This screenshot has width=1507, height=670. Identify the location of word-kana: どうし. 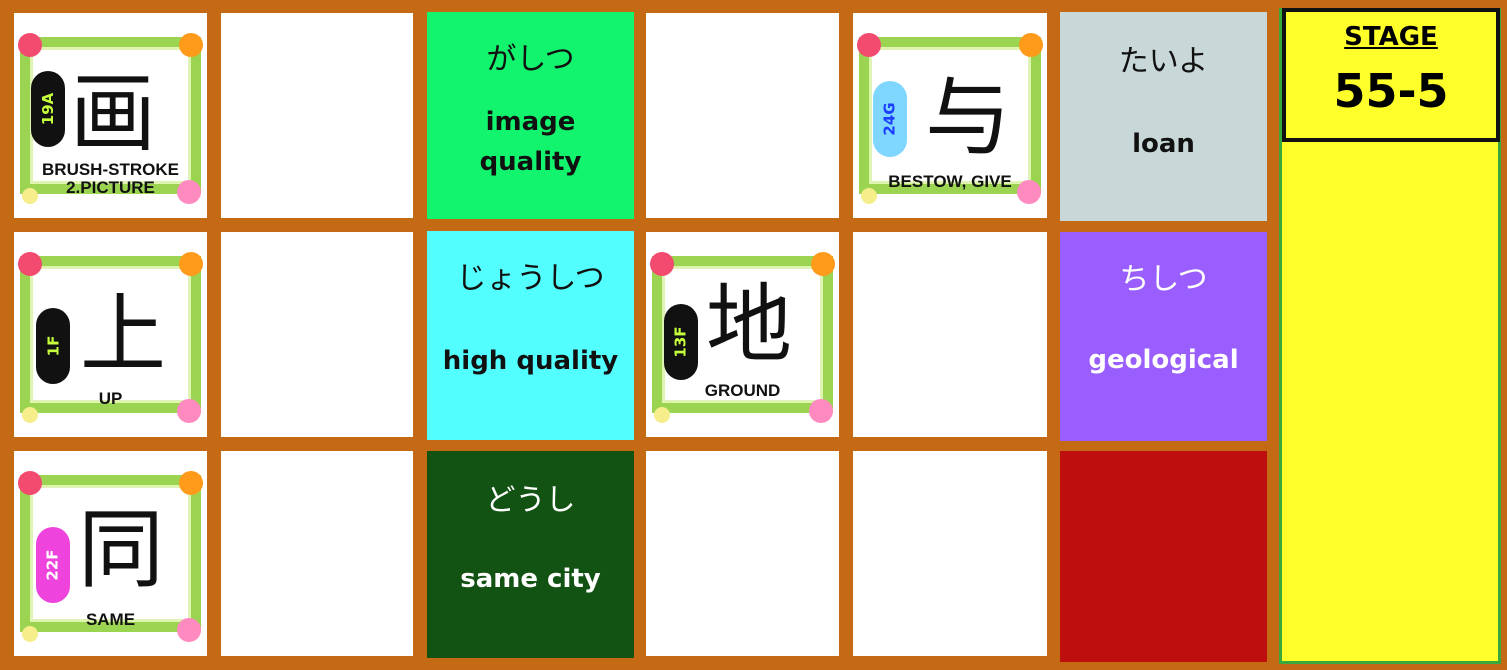
(530, 500).